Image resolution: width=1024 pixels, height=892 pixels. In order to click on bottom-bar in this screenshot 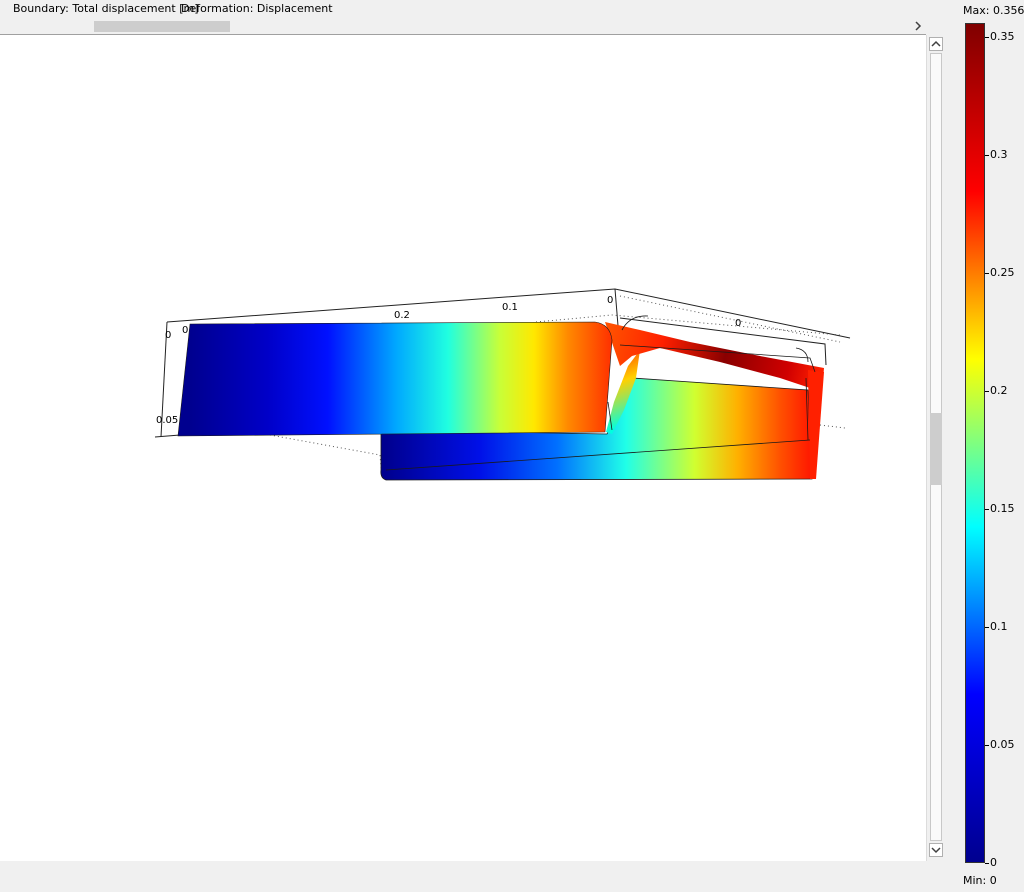, I will do `click(477, 876)`.